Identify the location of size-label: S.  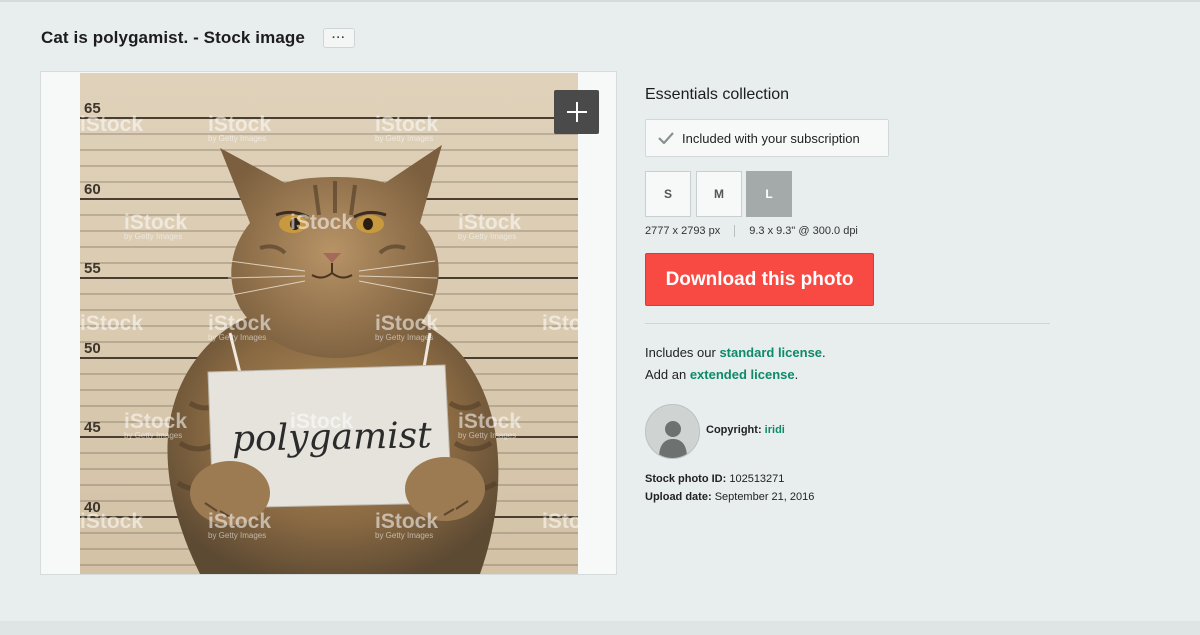
(667, 194).